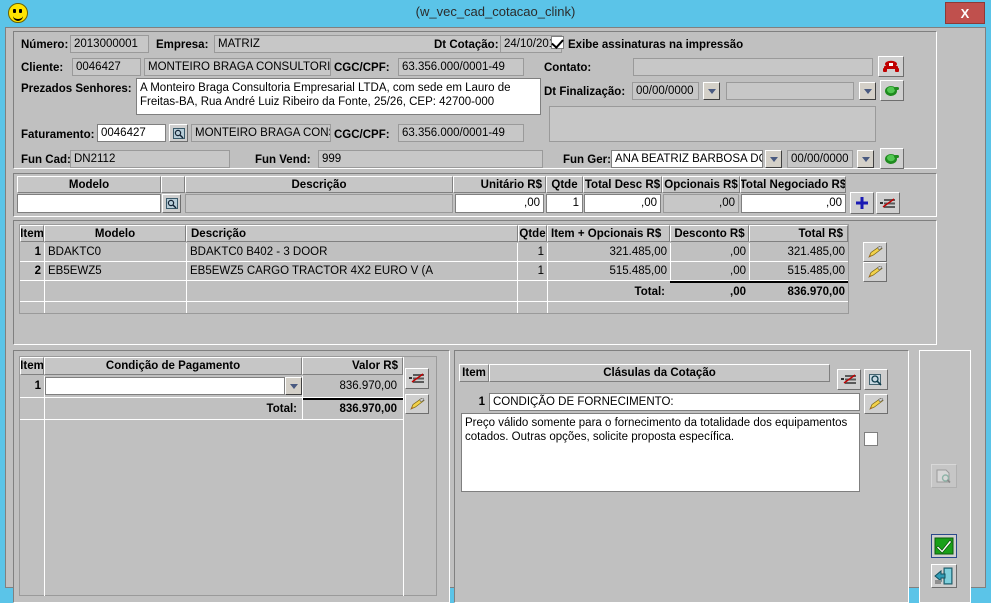 Image resolution: width=991 pixels, height=603 pixels. I want to click on fun-ger-dropdown, so click(773, 159).